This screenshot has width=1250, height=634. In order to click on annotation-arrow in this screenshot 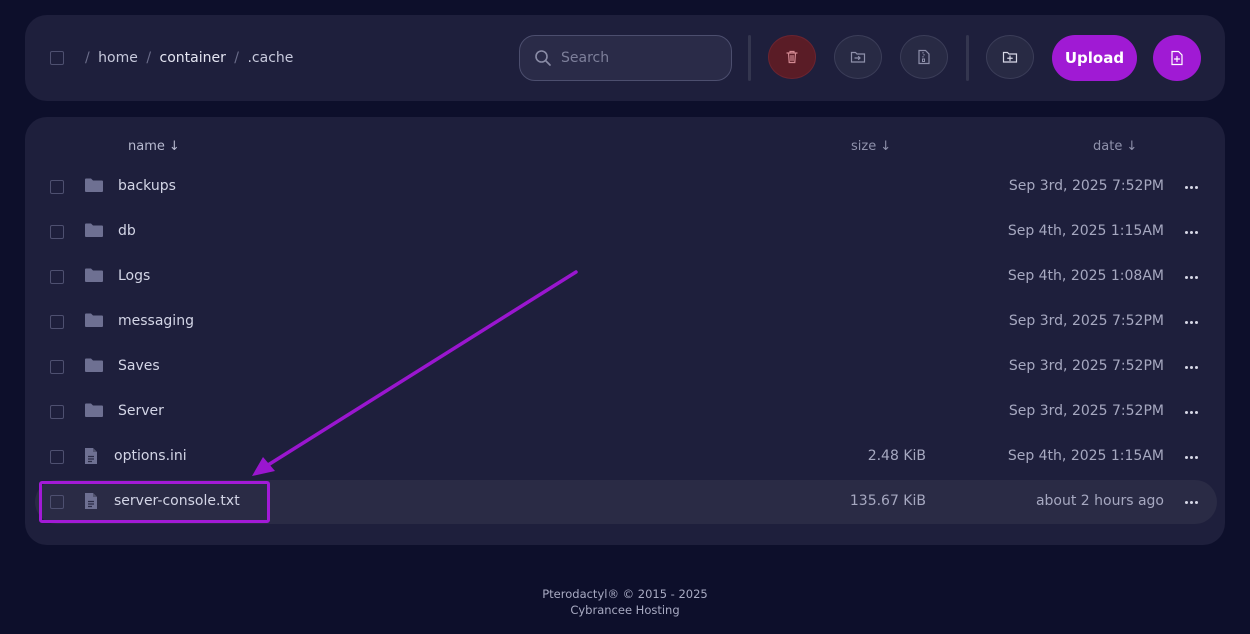, I will do `click(415, 373)`.